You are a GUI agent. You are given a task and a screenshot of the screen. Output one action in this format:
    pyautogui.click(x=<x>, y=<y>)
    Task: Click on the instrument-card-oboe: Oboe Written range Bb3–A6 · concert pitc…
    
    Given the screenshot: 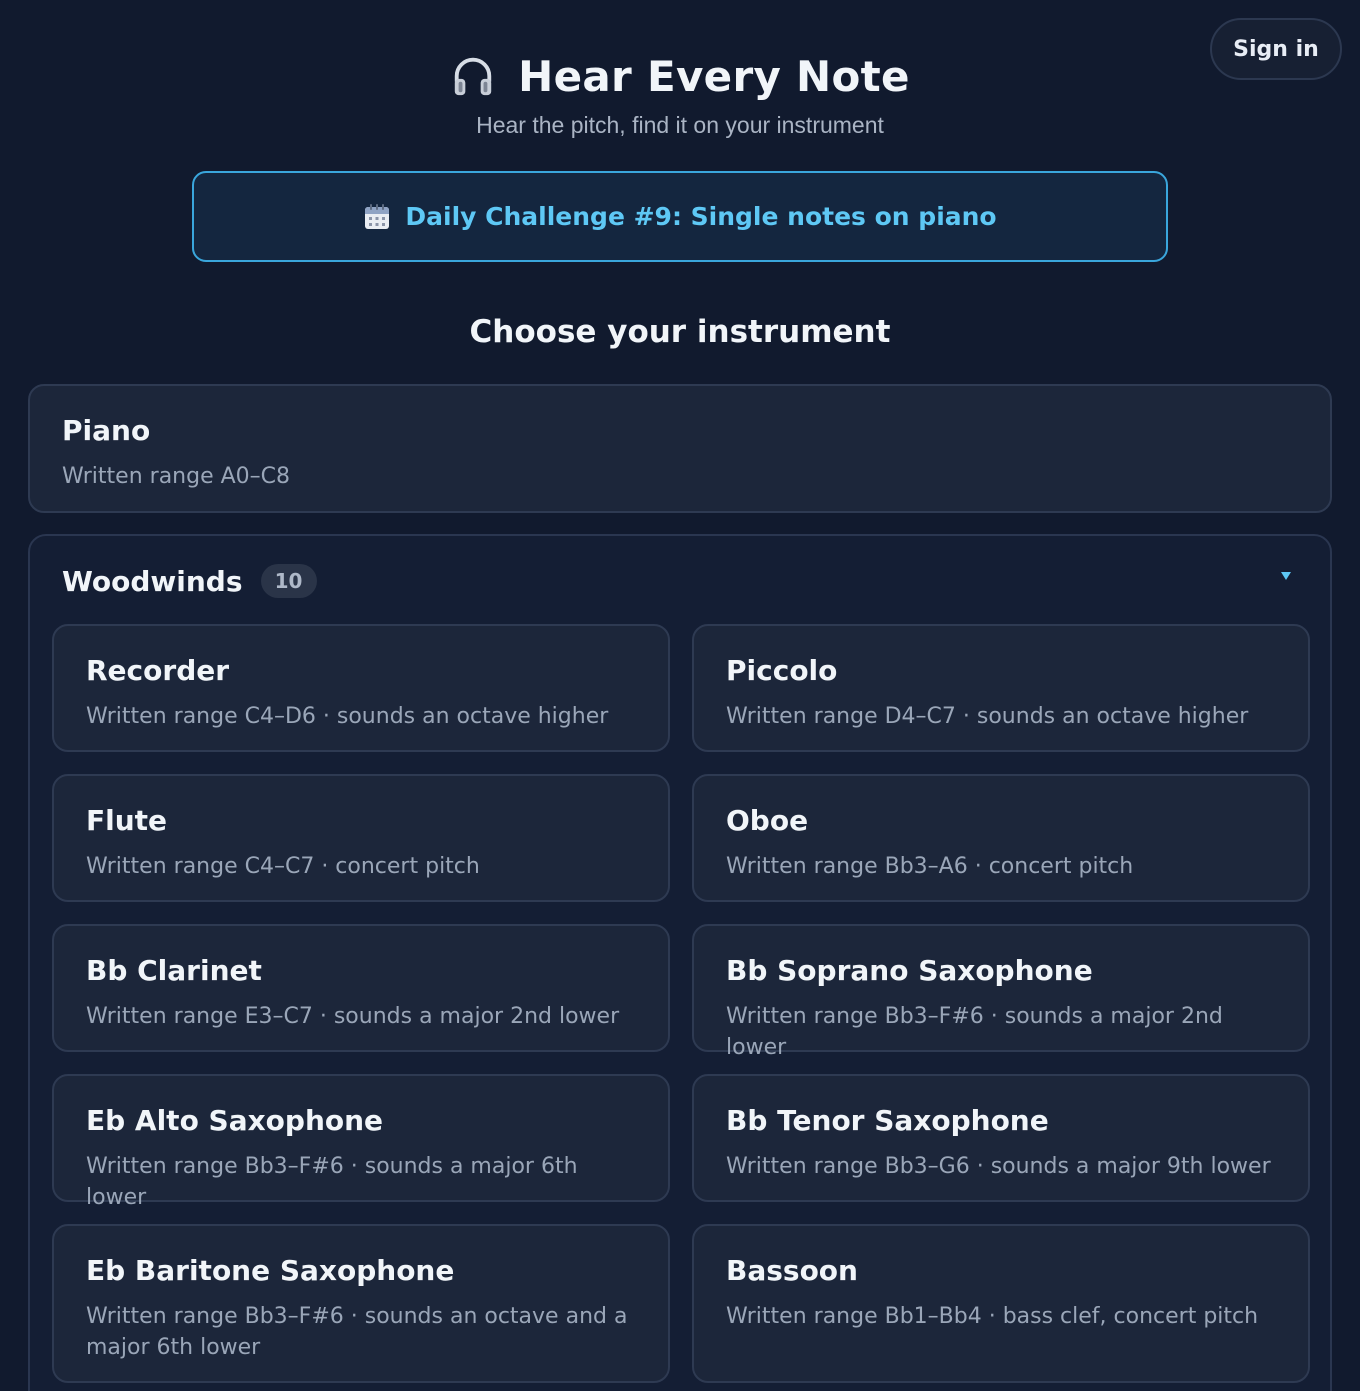 What is the action you would take?
    pyautogui.click(x=1001, y=838)
    